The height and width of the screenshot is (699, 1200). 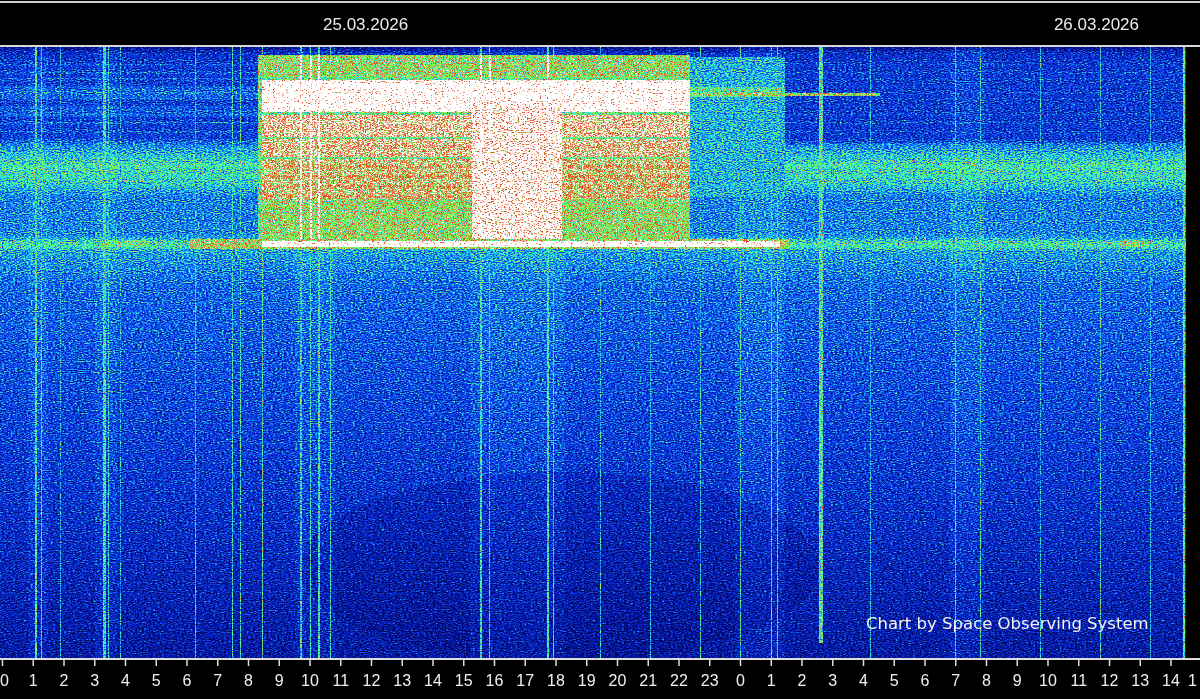 I want to click on hour-label: 20, so click(x=617, y=680).